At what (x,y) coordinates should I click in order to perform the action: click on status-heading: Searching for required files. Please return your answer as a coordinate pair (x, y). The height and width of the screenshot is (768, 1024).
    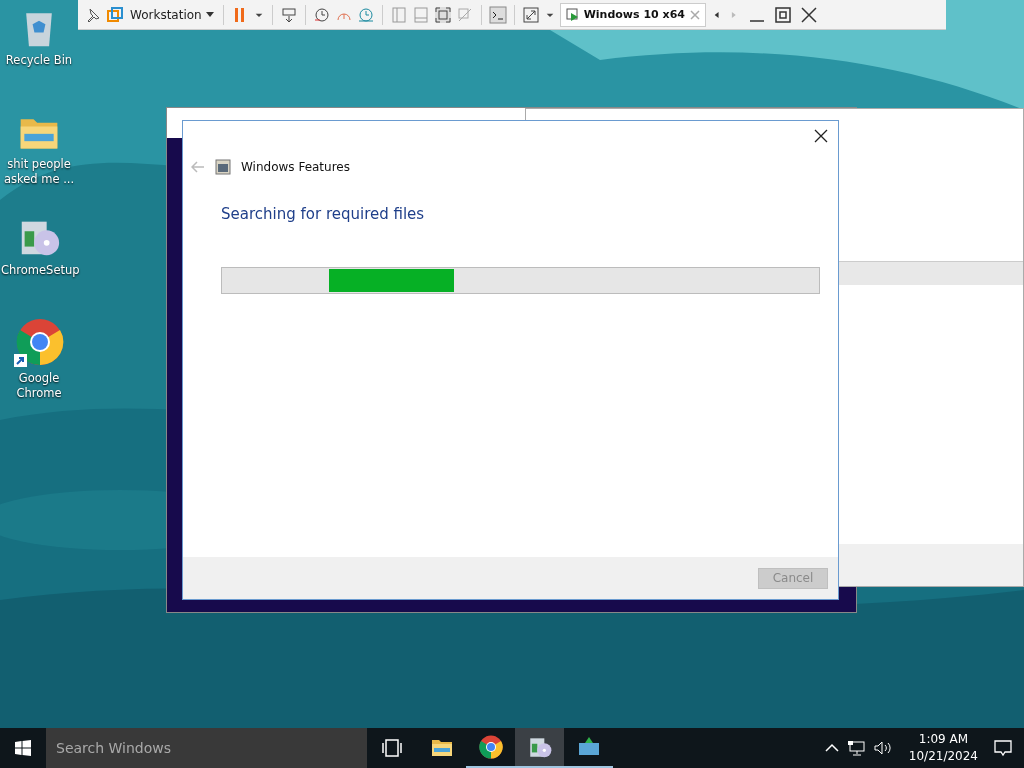
    Looking at the image, I should click on (323, 214).